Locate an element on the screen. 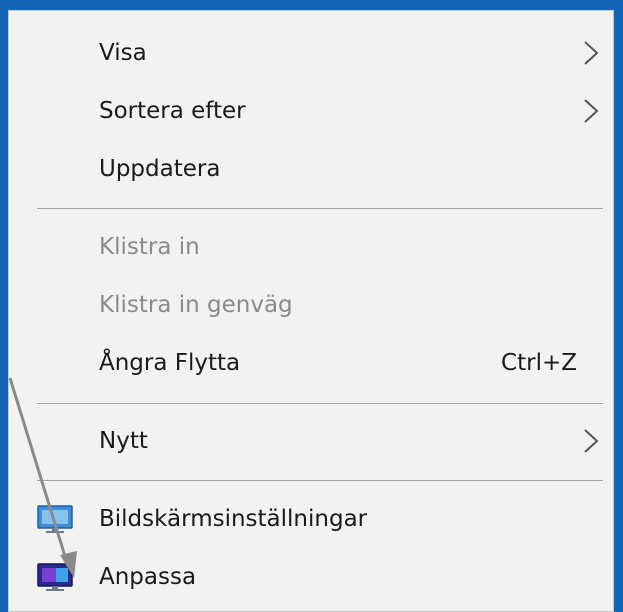 The image size is (623, 612). menu-item-bildskarmsinstallningar: Bildskärmsinställningar is located at coordinates (311, 519).